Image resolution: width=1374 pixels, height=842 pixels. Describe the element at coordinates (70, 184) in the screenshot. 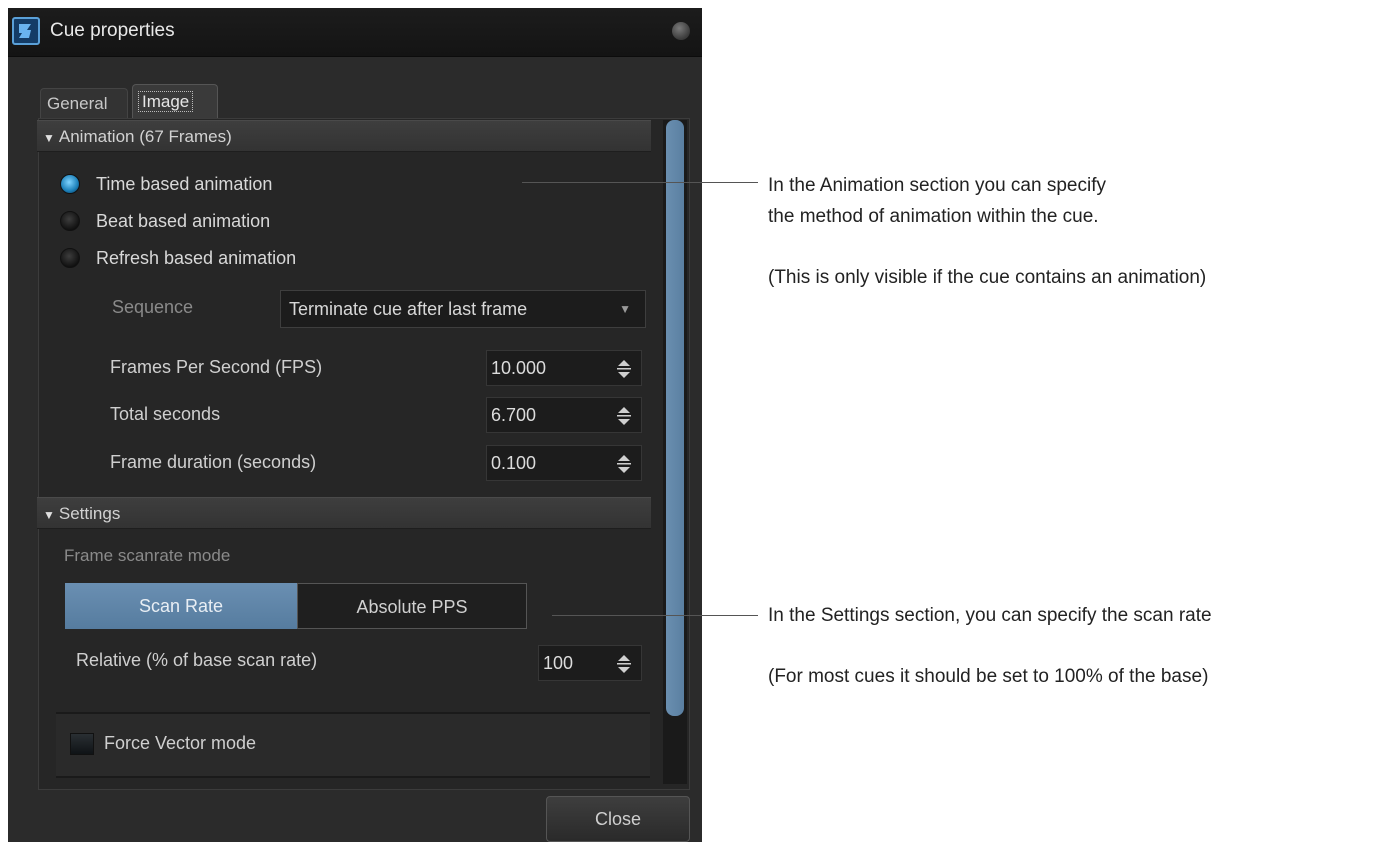

I see `radio-selected-icon` at that location.